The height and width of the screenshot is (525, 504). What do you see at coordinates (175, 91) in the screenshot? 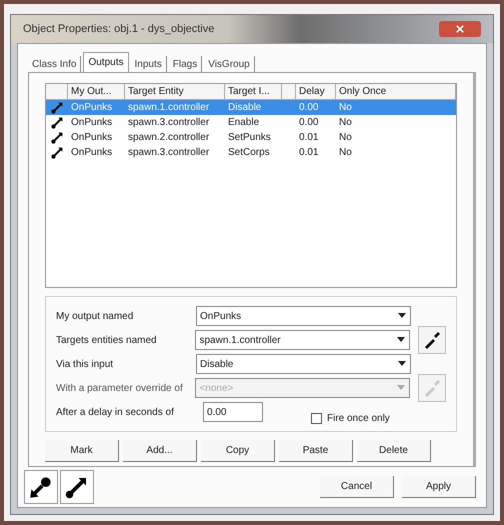
I see `column-header: Target Entity` at bounding box center [175, 91].